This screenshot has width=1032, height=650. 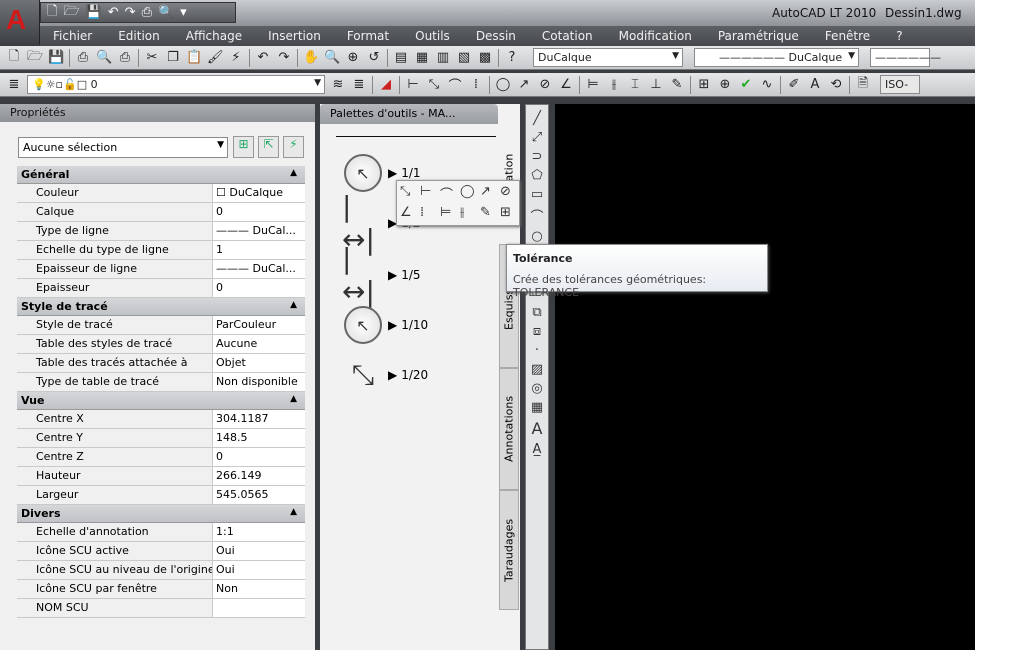 What do you see at coordinates (72, 36) in the screenshot?
I see `menu-item: Fichier` at bounding box center [72, 36].